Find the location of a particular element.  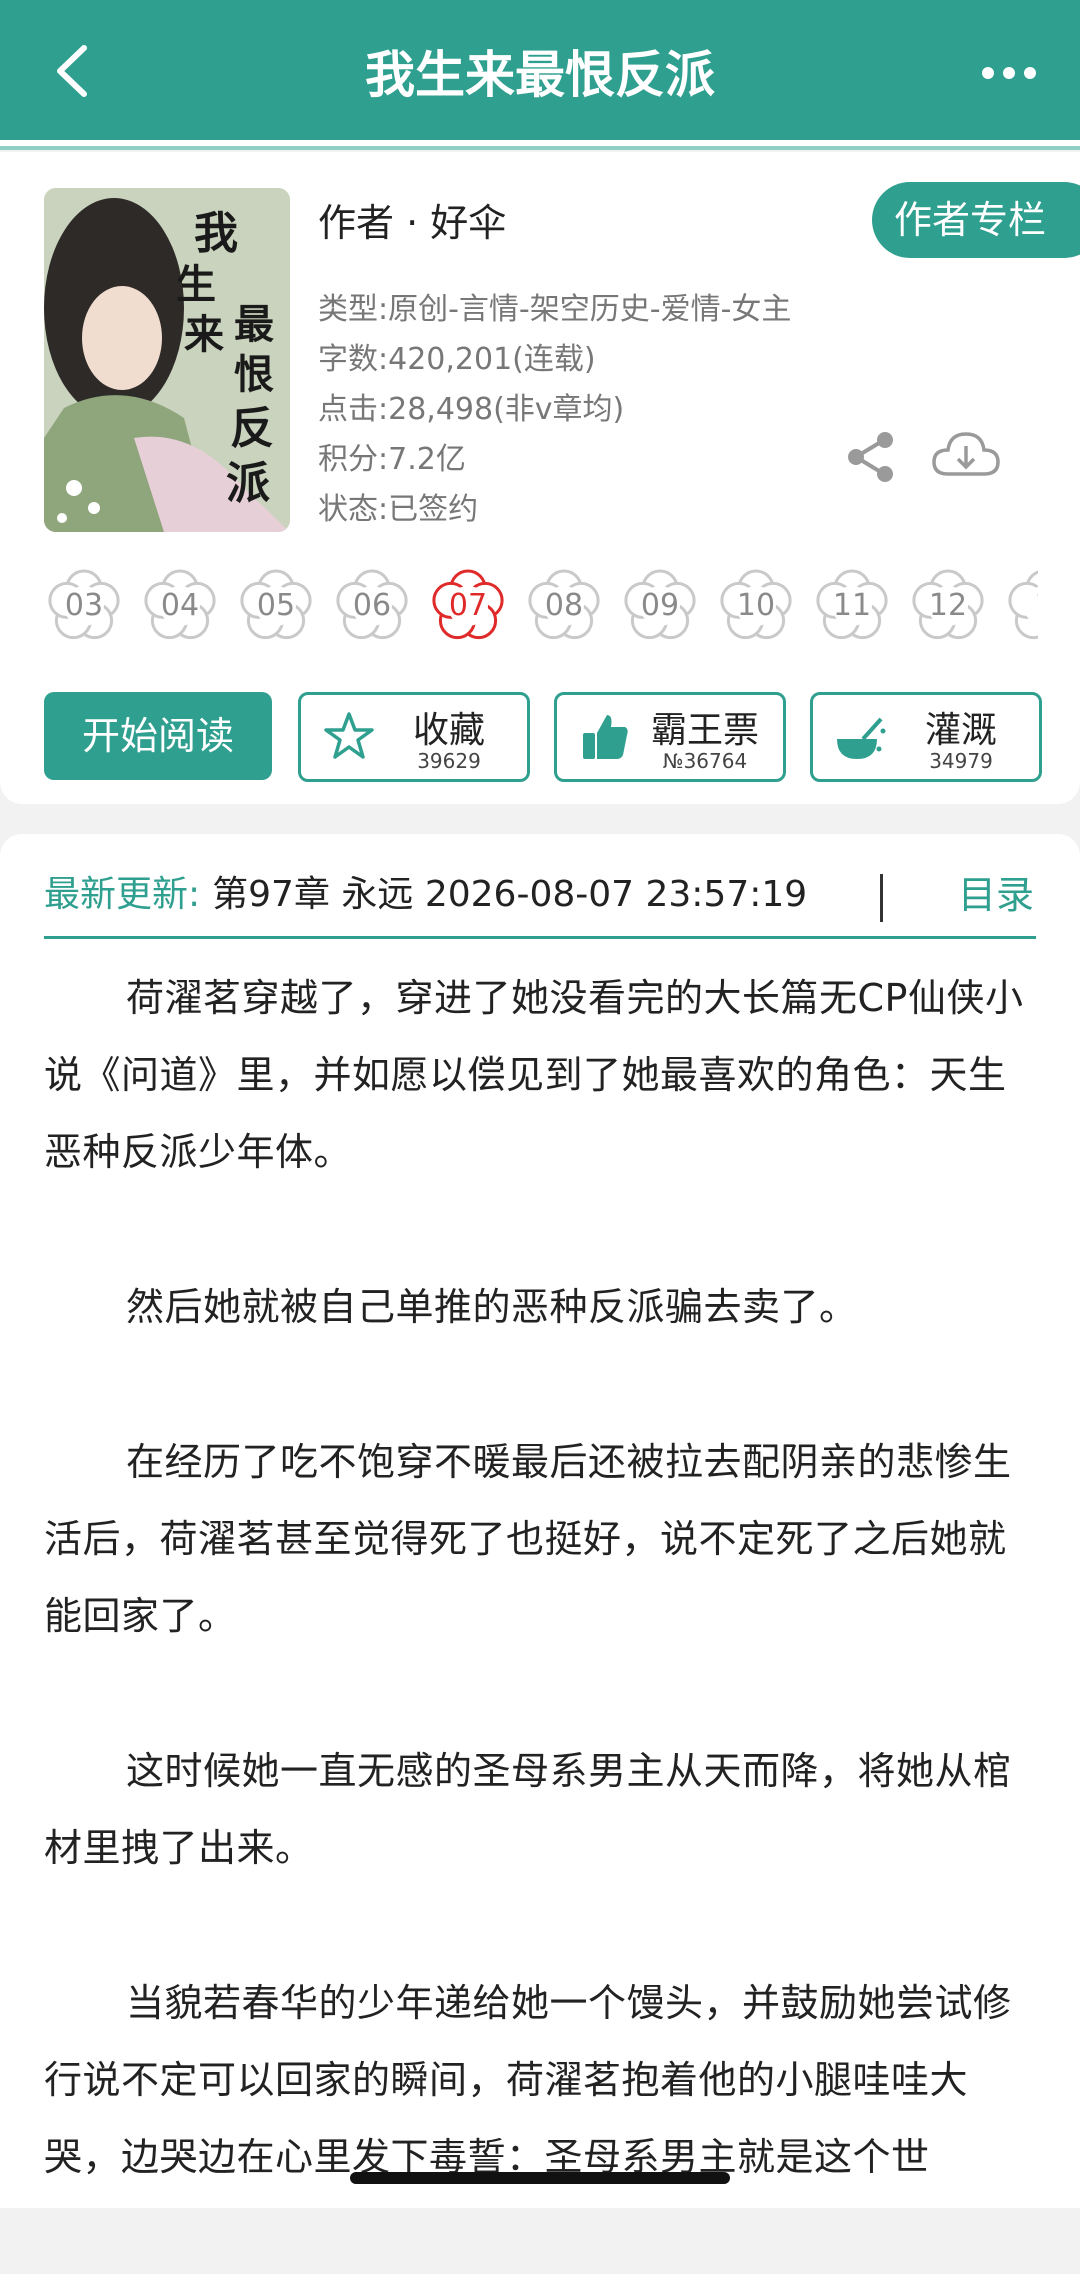

home-indicator is located at coordinates (540, 2178).